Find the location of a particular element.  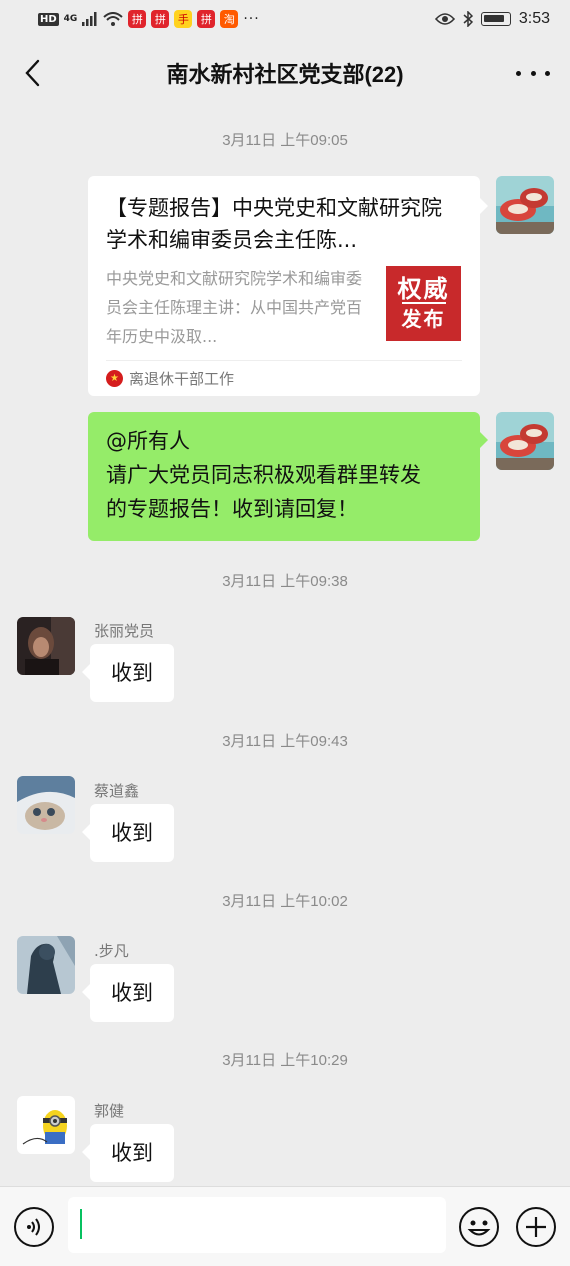

self-message-bubble: @所有人 请广大党员同志积极观看群里转发 的专题报告！收到请回复！ is located at coordinates (288, 476).